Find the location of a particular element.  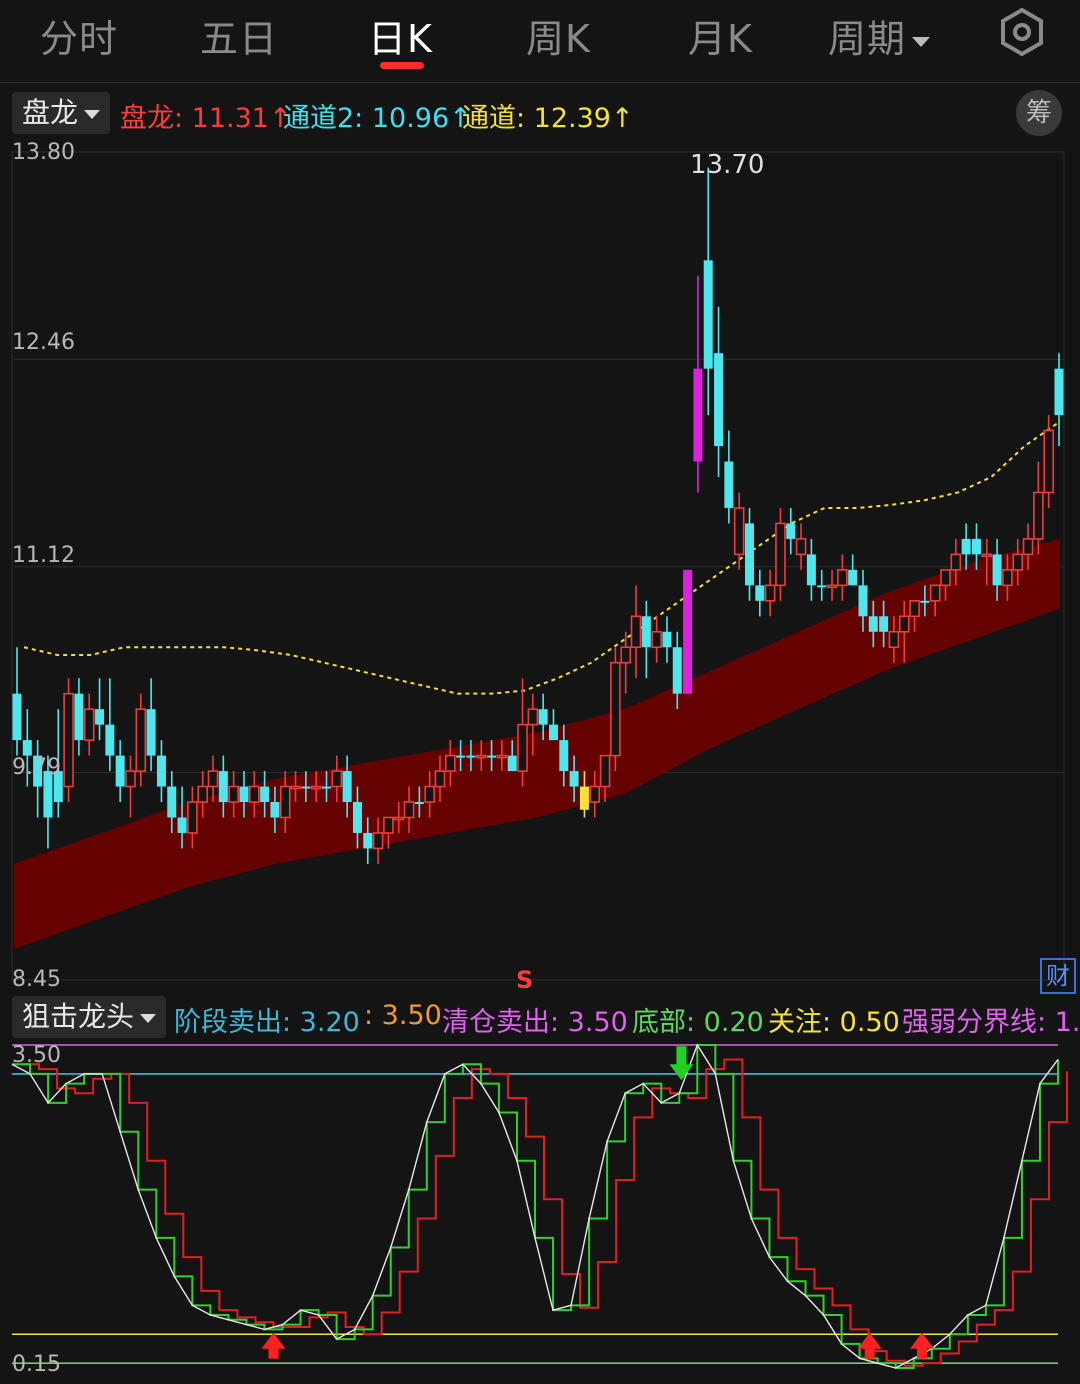

buy-arrow-up-icon is located at coordinates (922, 1345).